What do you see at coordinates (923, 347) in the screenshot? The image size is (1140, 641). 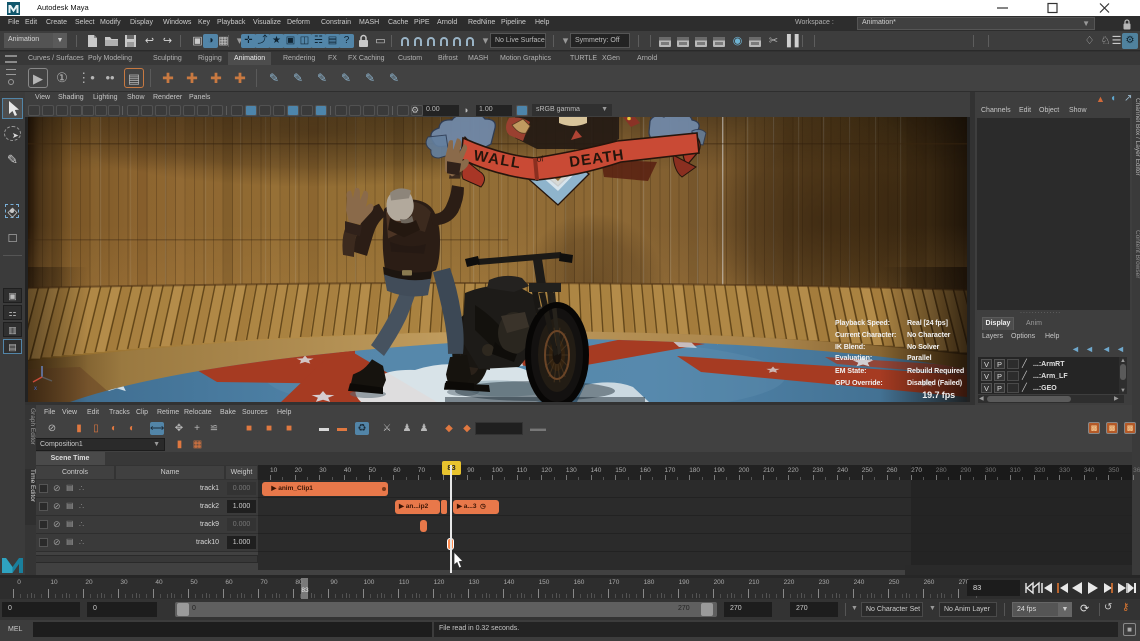 I see `svg-text: No Solver` at bounding box center [923, 347].